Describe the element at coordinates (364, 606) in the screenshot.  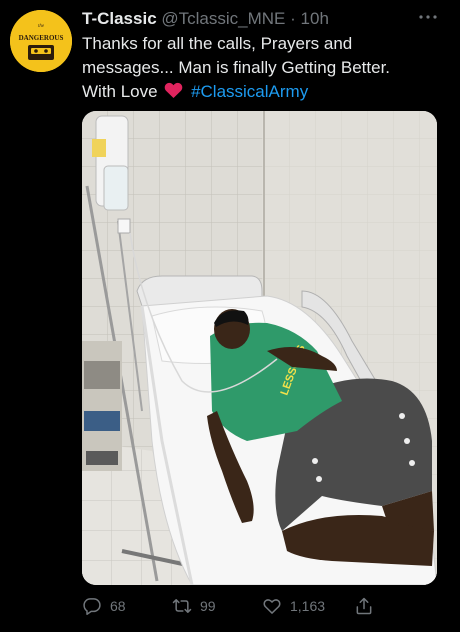
I see `share-icon` at that location.